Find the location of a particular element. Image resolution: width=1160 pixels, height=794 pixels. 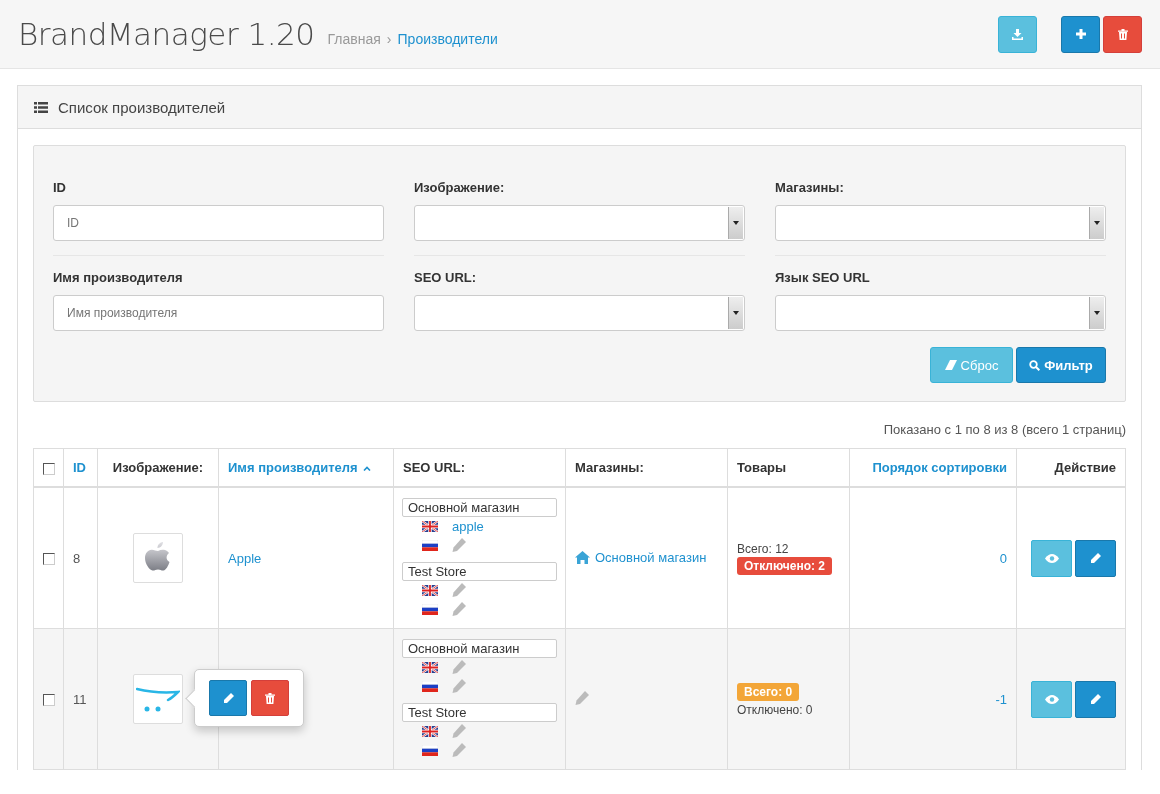

table-cell: 8 is located at coordinates (77, 558).